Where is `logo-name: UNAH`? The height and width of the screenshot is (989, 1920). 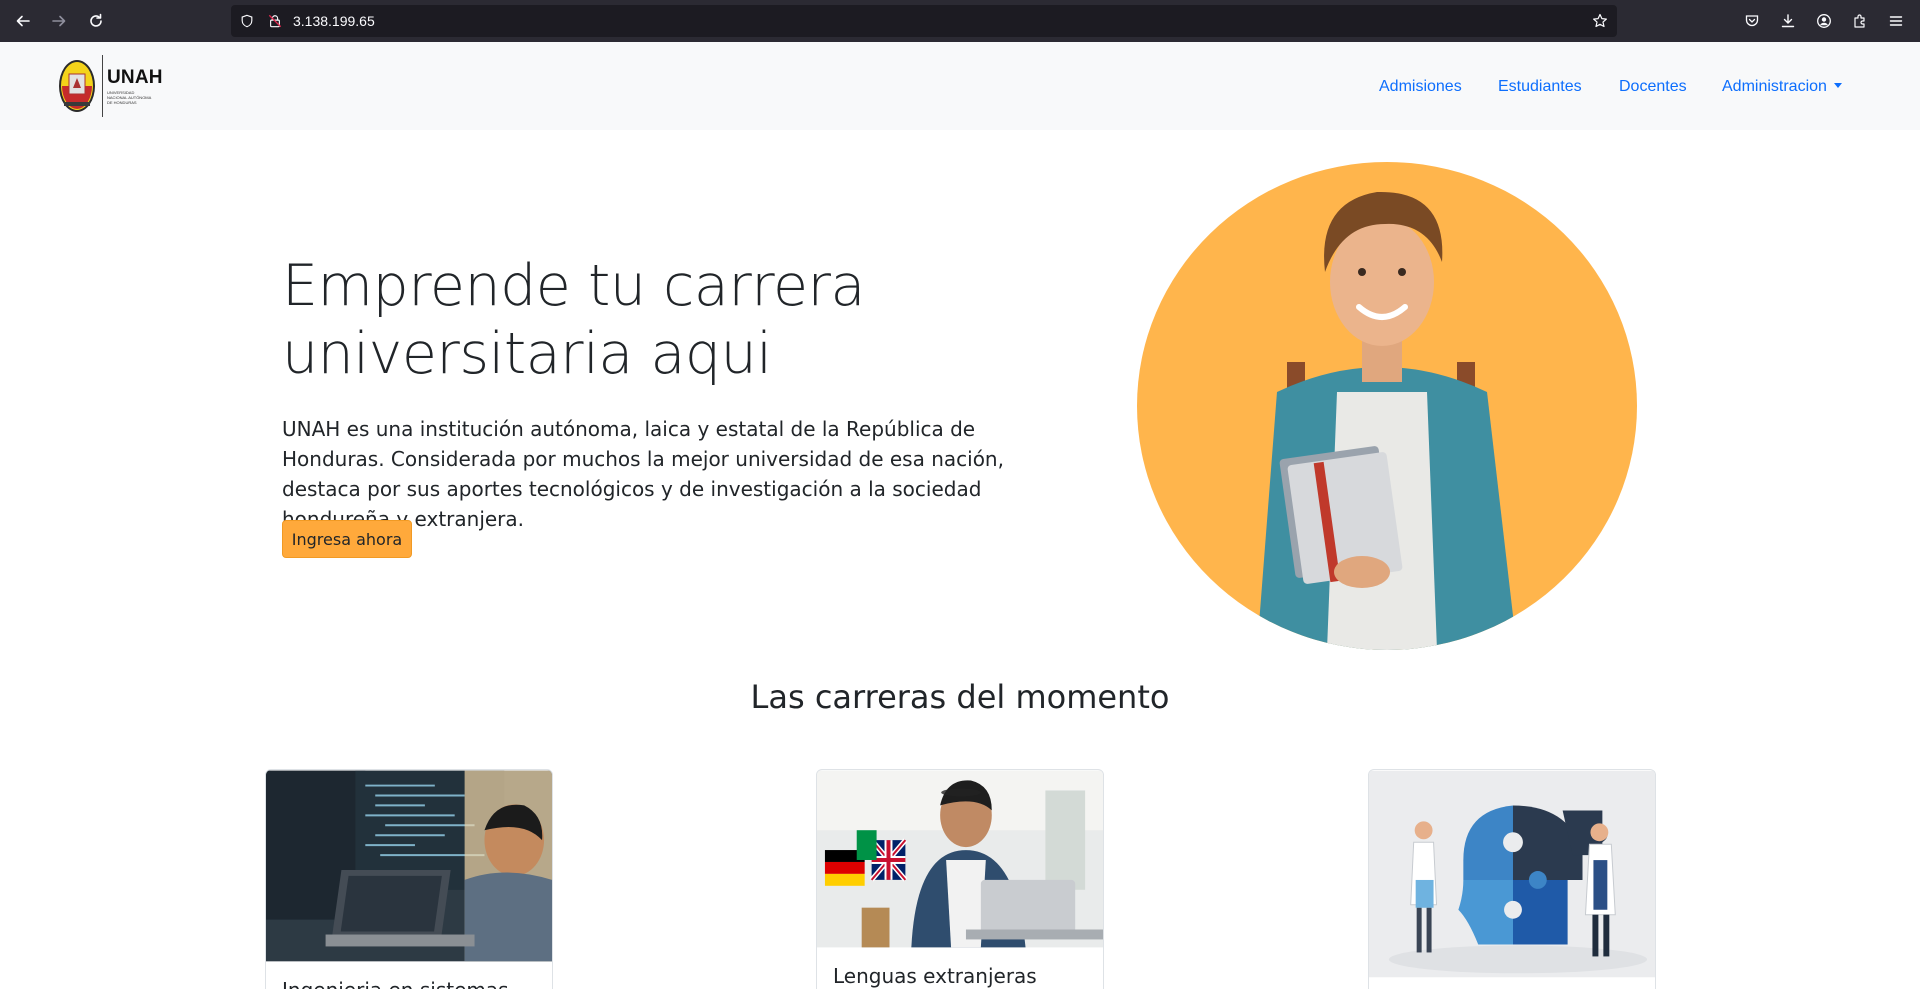 logo-name: UNAH is located at coordinates (135, 77).